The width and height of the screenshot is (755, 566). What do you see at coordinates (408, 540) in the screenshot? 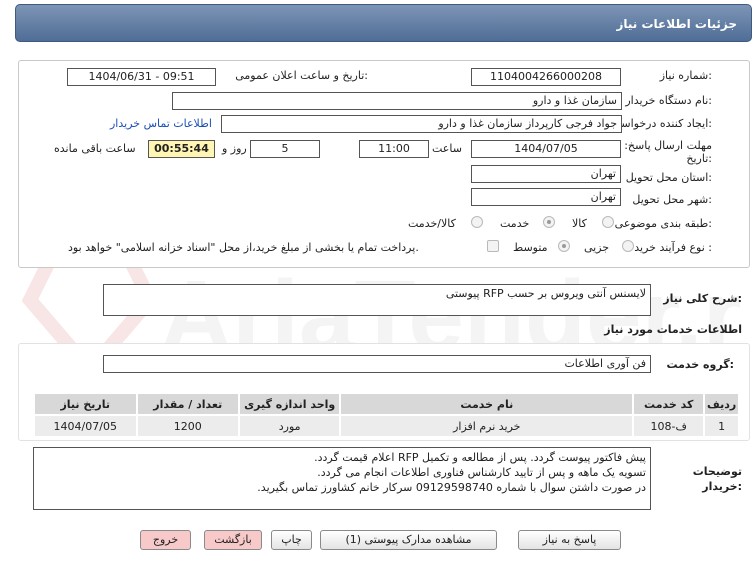
I see `attachments-button: مشاهده مدارک پیوستی (1)` at bounding box center [408, 540].